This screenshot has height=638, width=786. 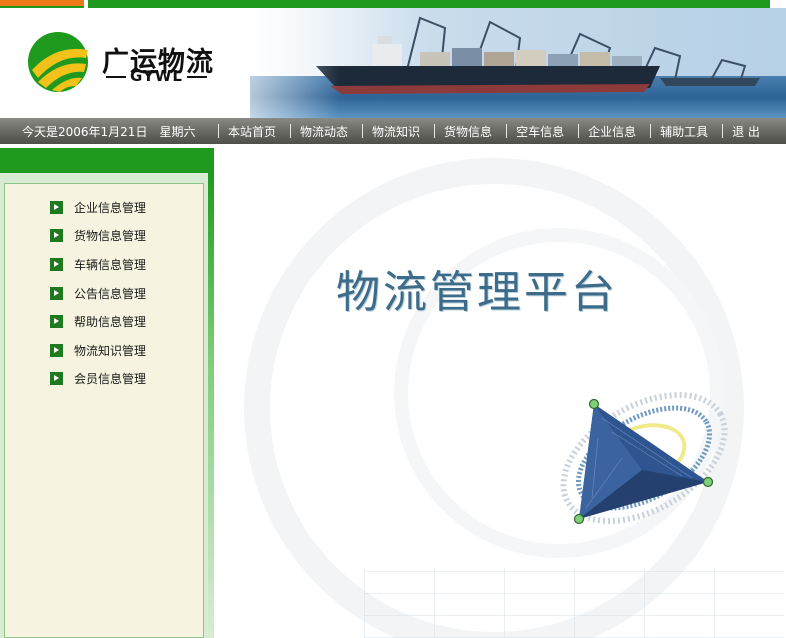 I want to click on nav-item-label: 物流动态, so click(x=324, y=131).